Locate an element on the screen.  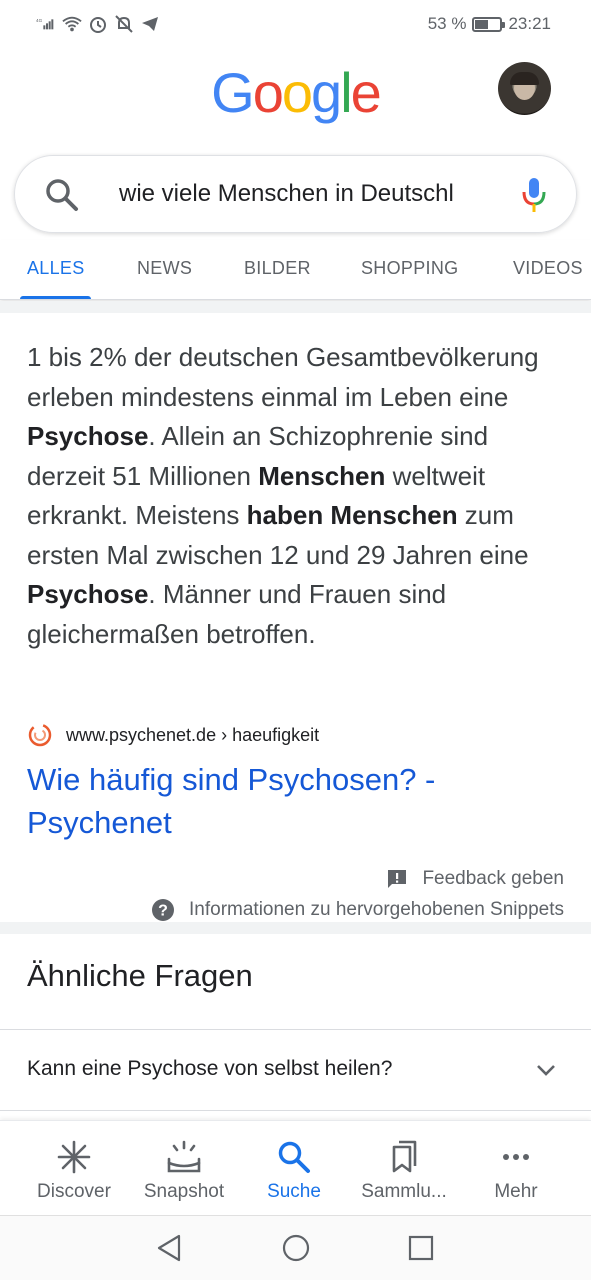
help-icon: ? is located at coordinates (163, 910).